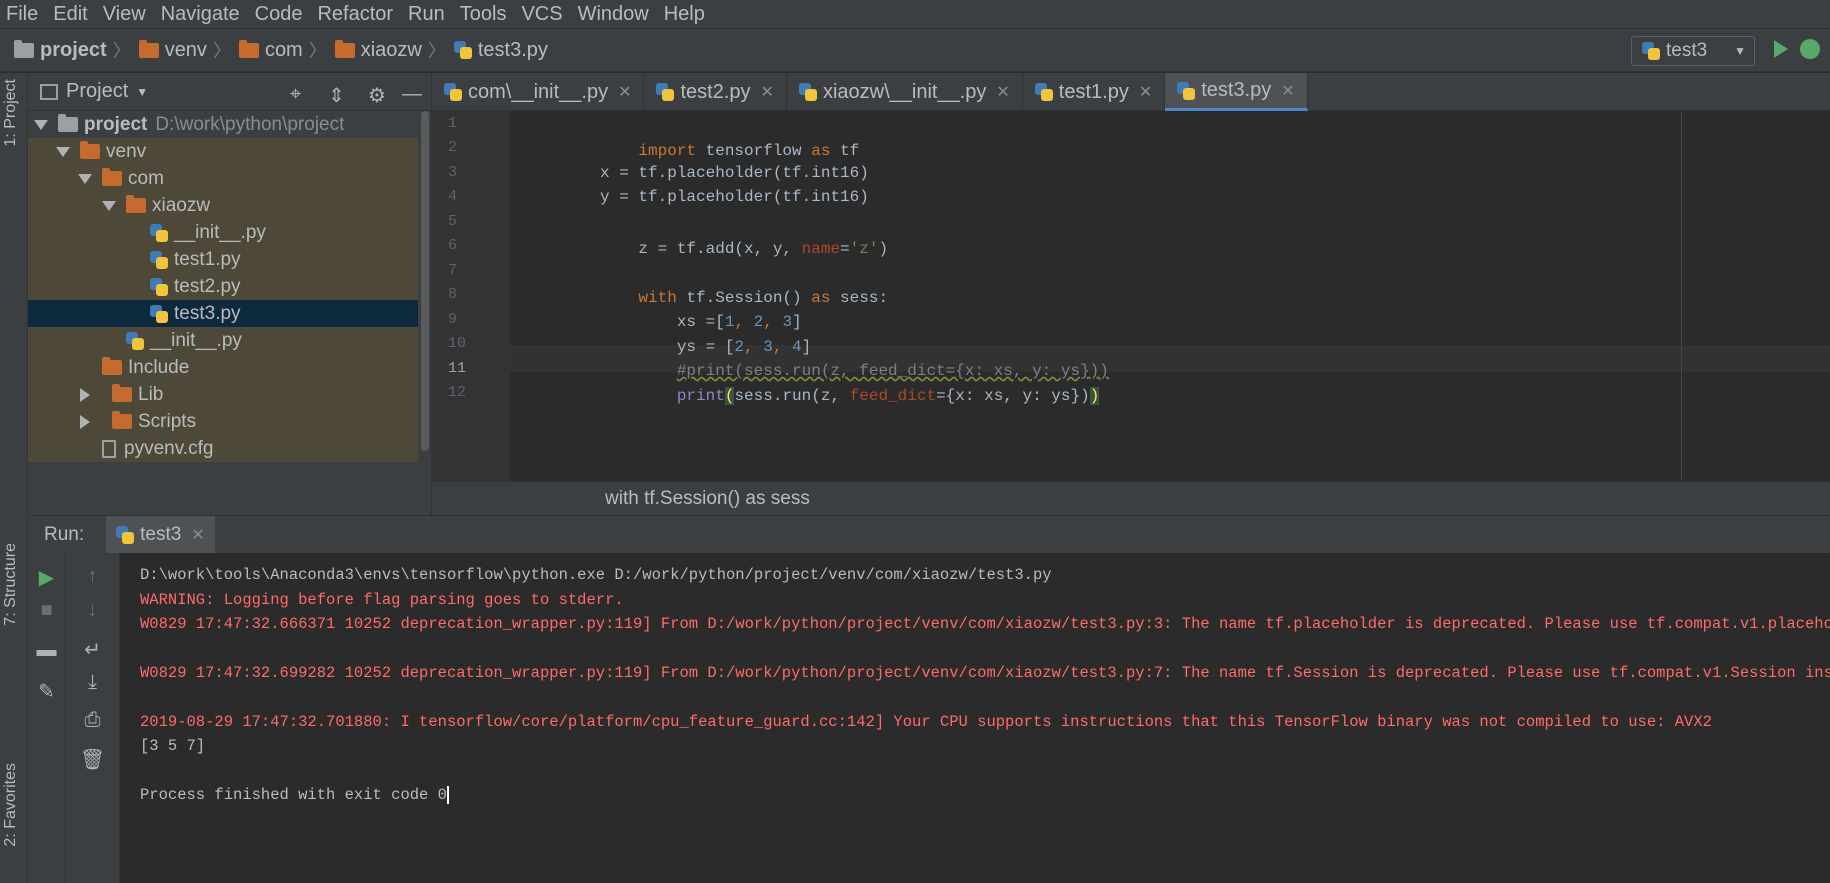  What do you see at coordinates (92, 649) in the screenshot?
I see `soft-wrap-icon: ↵` at bounding box center [92, 649].